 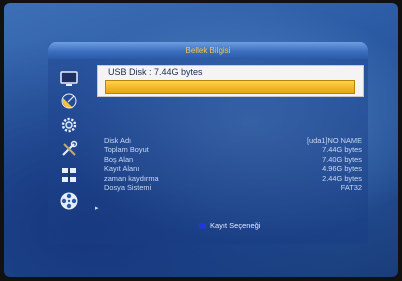 I want to click on detail-value: 7.44G bytes, so click(x=342, y=150).